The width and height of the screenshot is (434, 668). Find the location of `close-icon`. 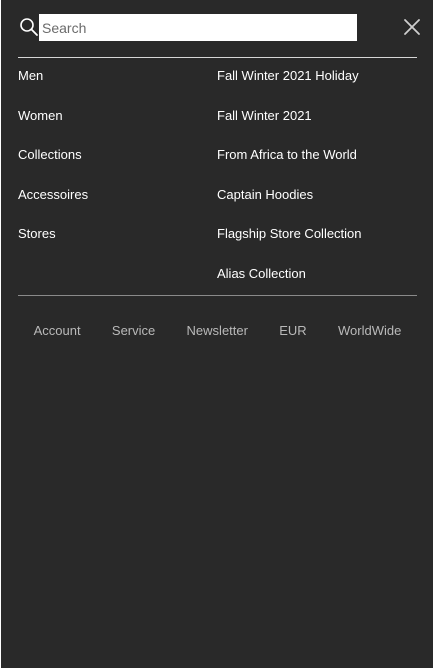

close-icon is located at coordinates (412, 27).